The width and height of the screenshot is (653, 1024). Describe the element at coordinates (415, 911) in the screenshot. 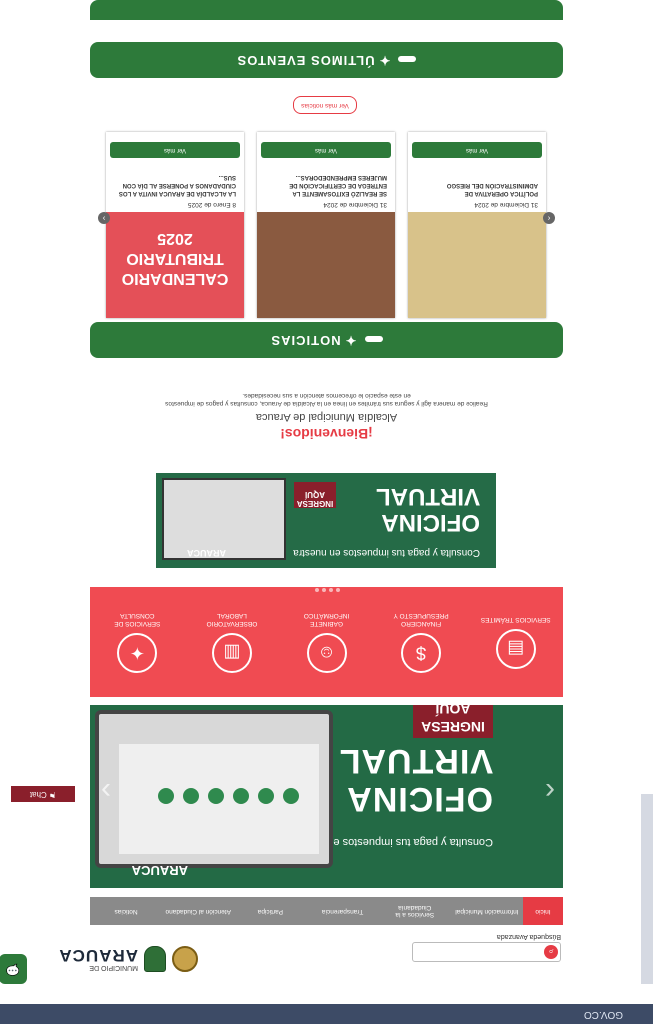

I see `nav-item-servicios: Servicios a la Ciudadanía` at that location.